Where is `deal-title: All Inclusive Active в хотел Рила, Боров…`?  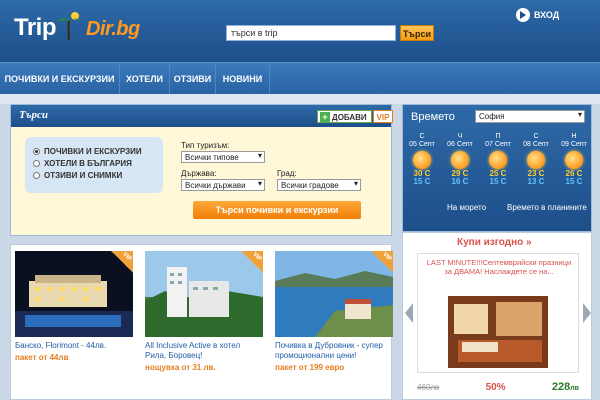
deal-title: All Inclusive Active в хотел Рила, Боров… is located at coordinates (204, 351).